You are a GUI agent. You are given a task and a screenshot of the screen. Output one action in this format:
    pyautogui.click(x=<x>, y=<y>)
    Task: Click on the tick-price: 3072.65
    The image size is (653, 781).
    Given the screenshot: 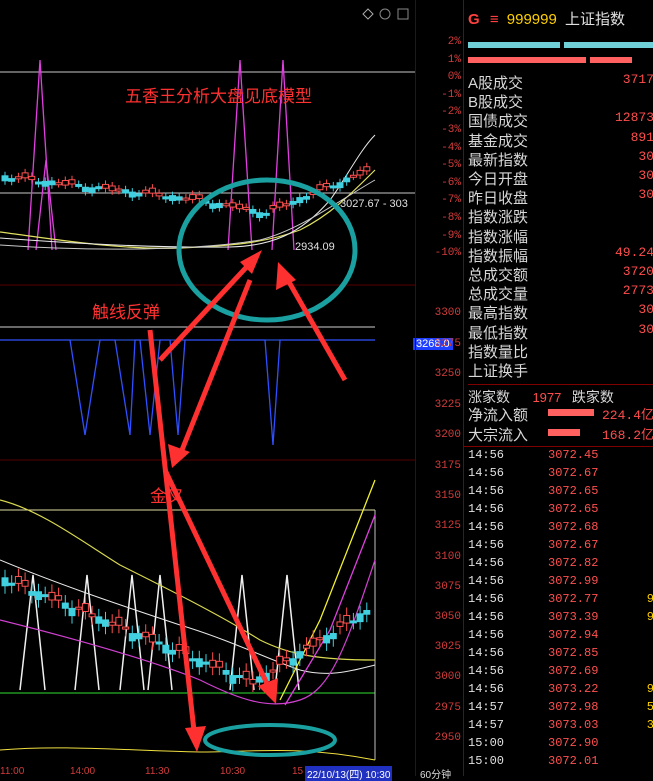 What is the action you would take?
    pyautogui.click(x=573, y=491)
    